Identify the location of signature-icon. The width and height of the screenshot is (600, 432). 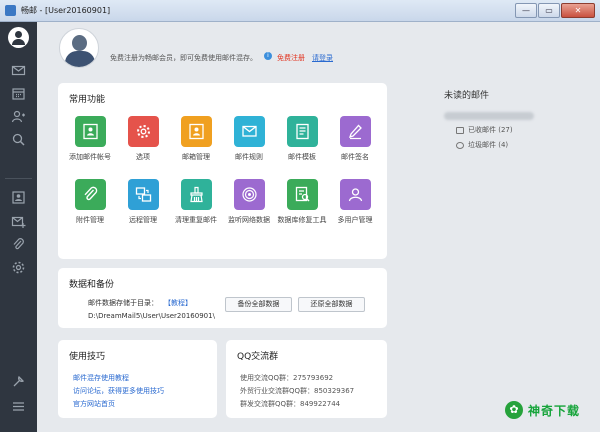
(355, 131).